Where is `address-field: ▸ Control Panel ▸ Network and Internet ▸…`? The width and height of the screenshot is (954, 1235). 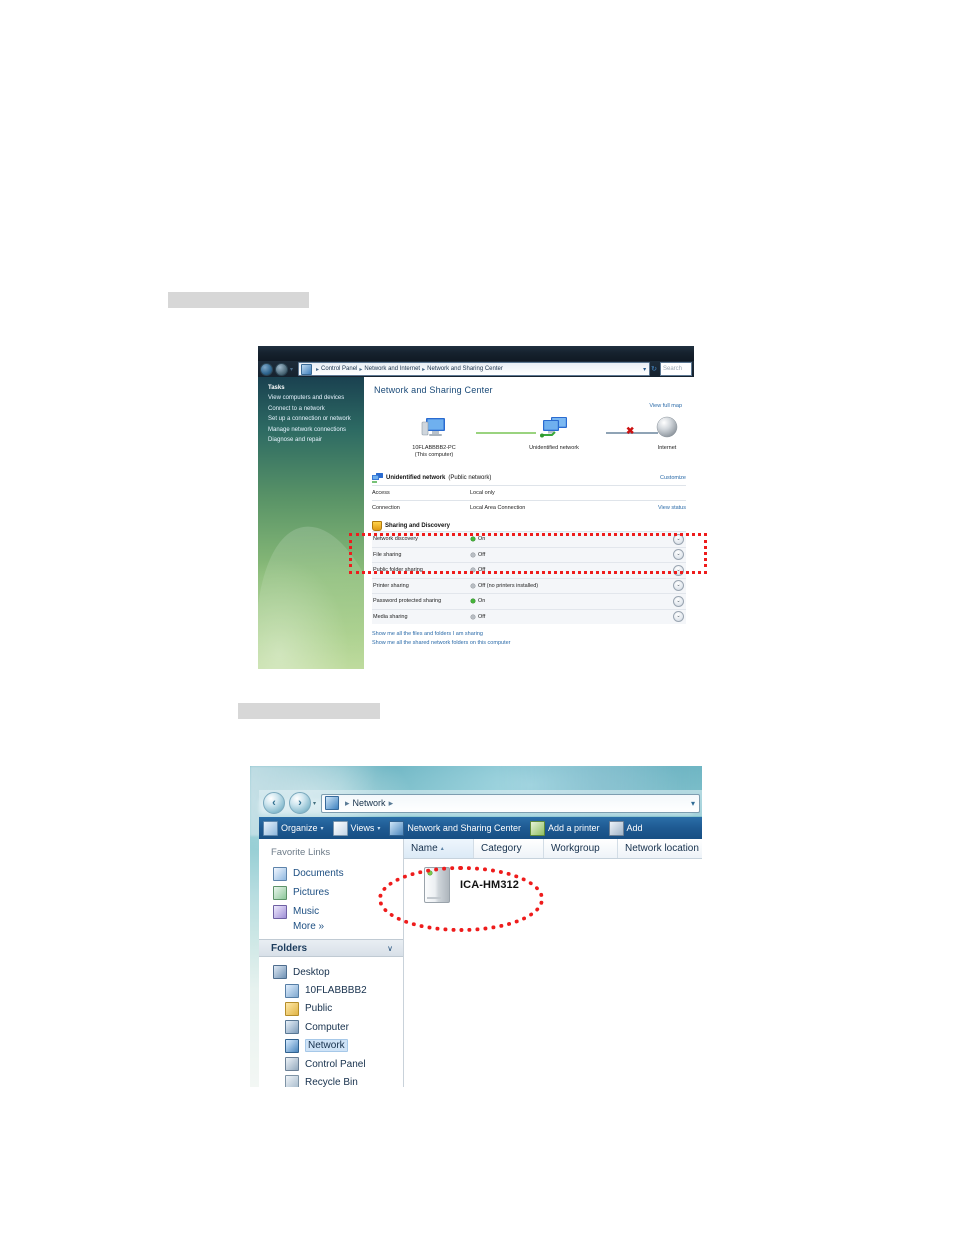 address-field: ▸ Control Panel ▸ Network and Internet ▸… is located at coordinates (474, 369).